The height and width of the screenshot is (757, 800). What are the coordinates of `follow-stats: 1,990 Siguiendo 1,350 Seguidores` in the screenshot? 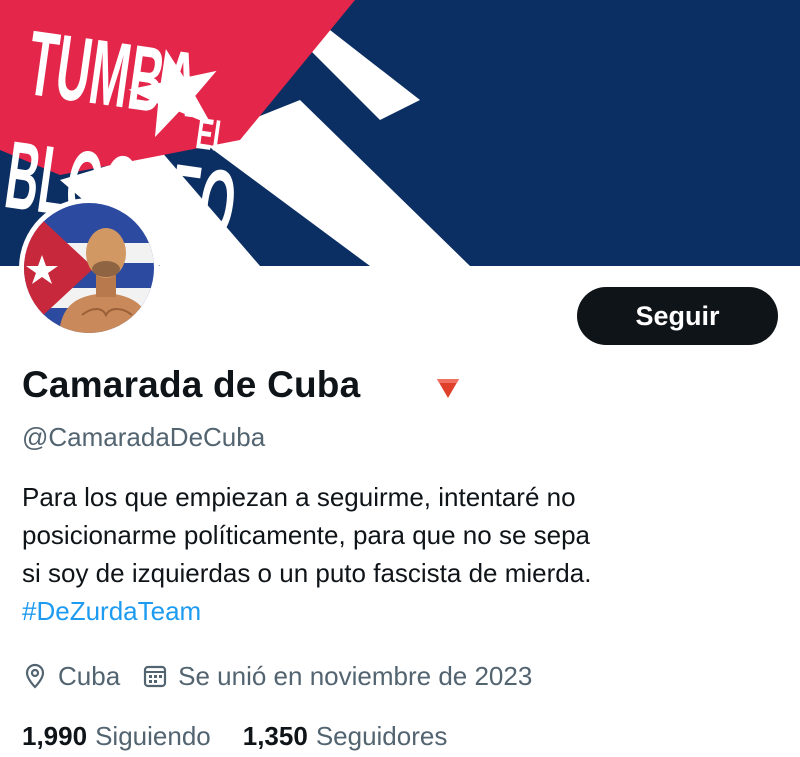 It's located at (250, 736).